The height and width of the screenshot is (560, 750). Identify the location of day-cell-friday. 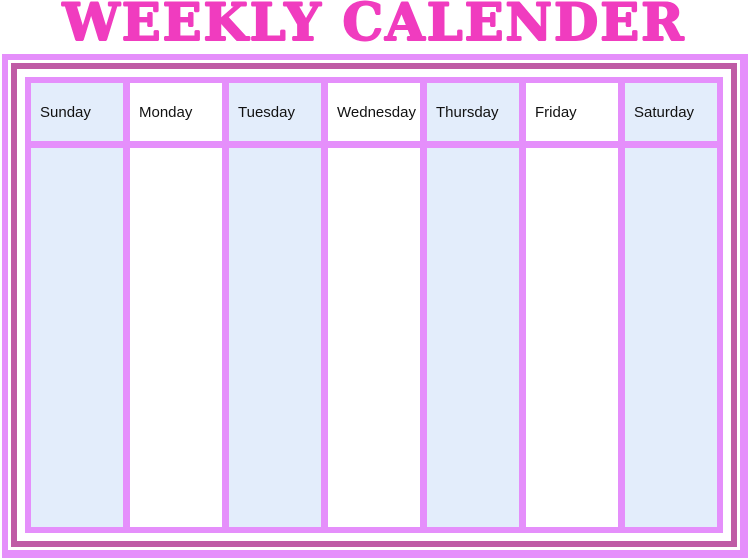
(572, 337).